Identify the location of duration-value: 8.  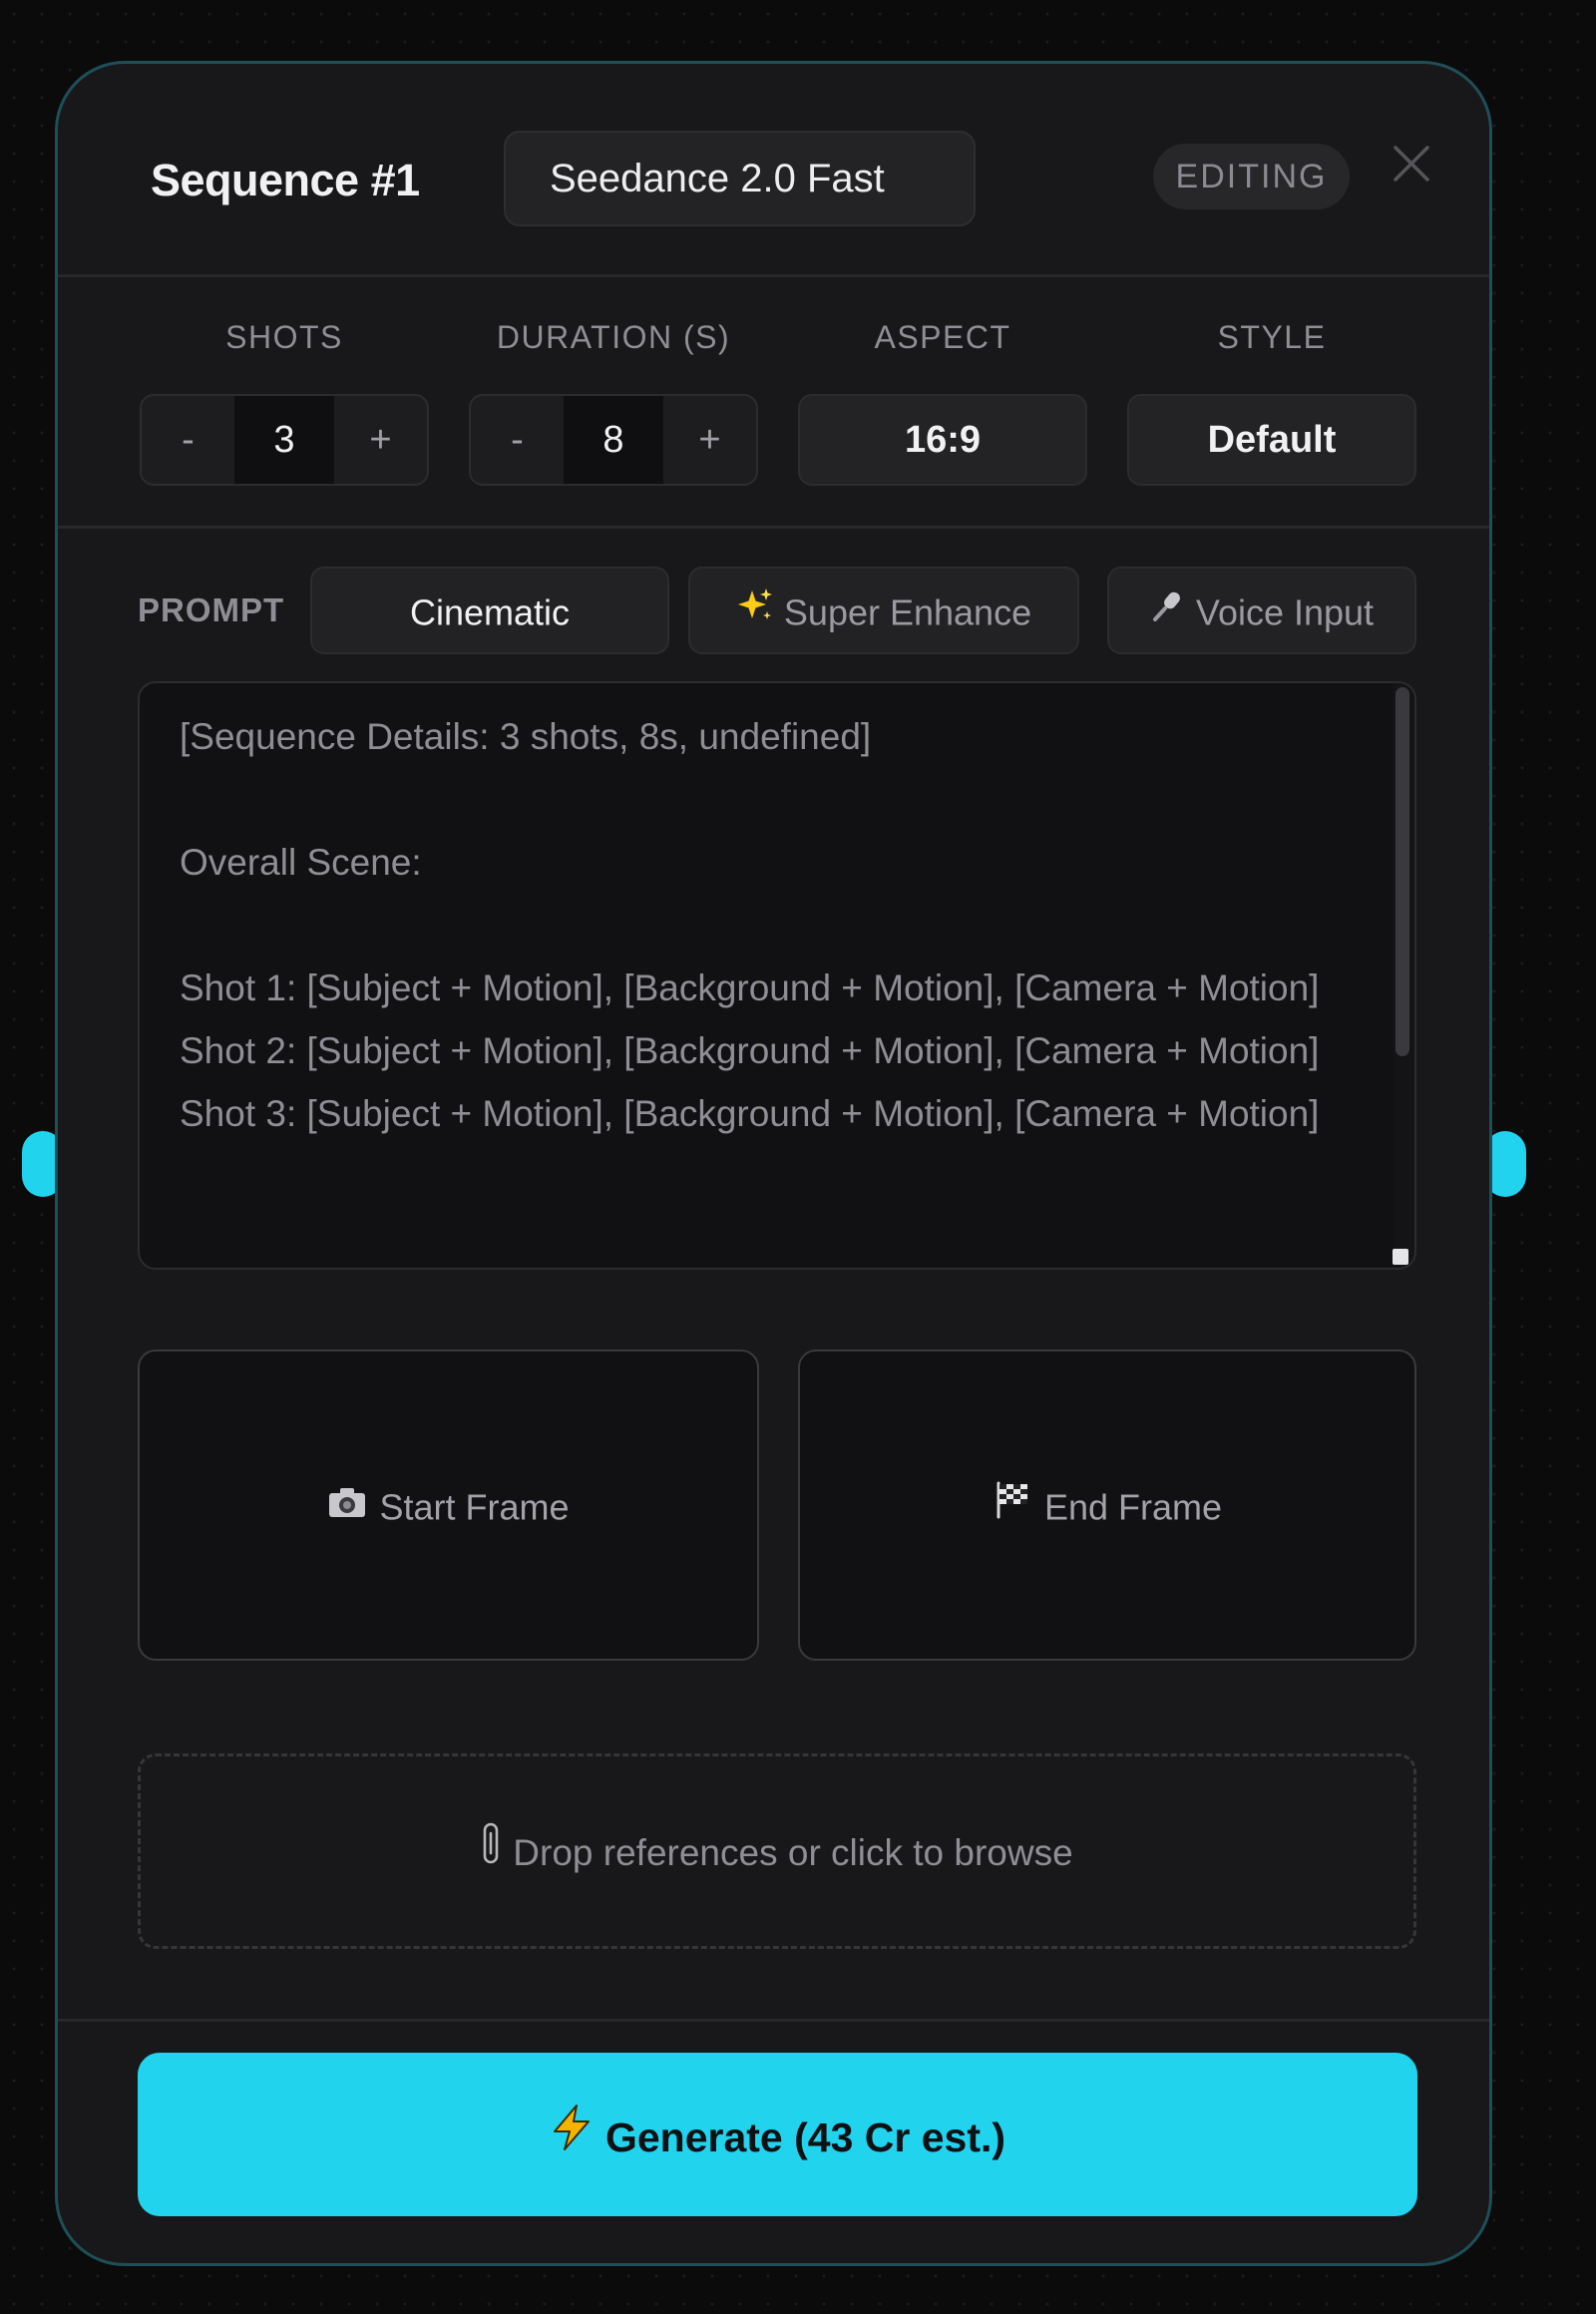
(613, 440).